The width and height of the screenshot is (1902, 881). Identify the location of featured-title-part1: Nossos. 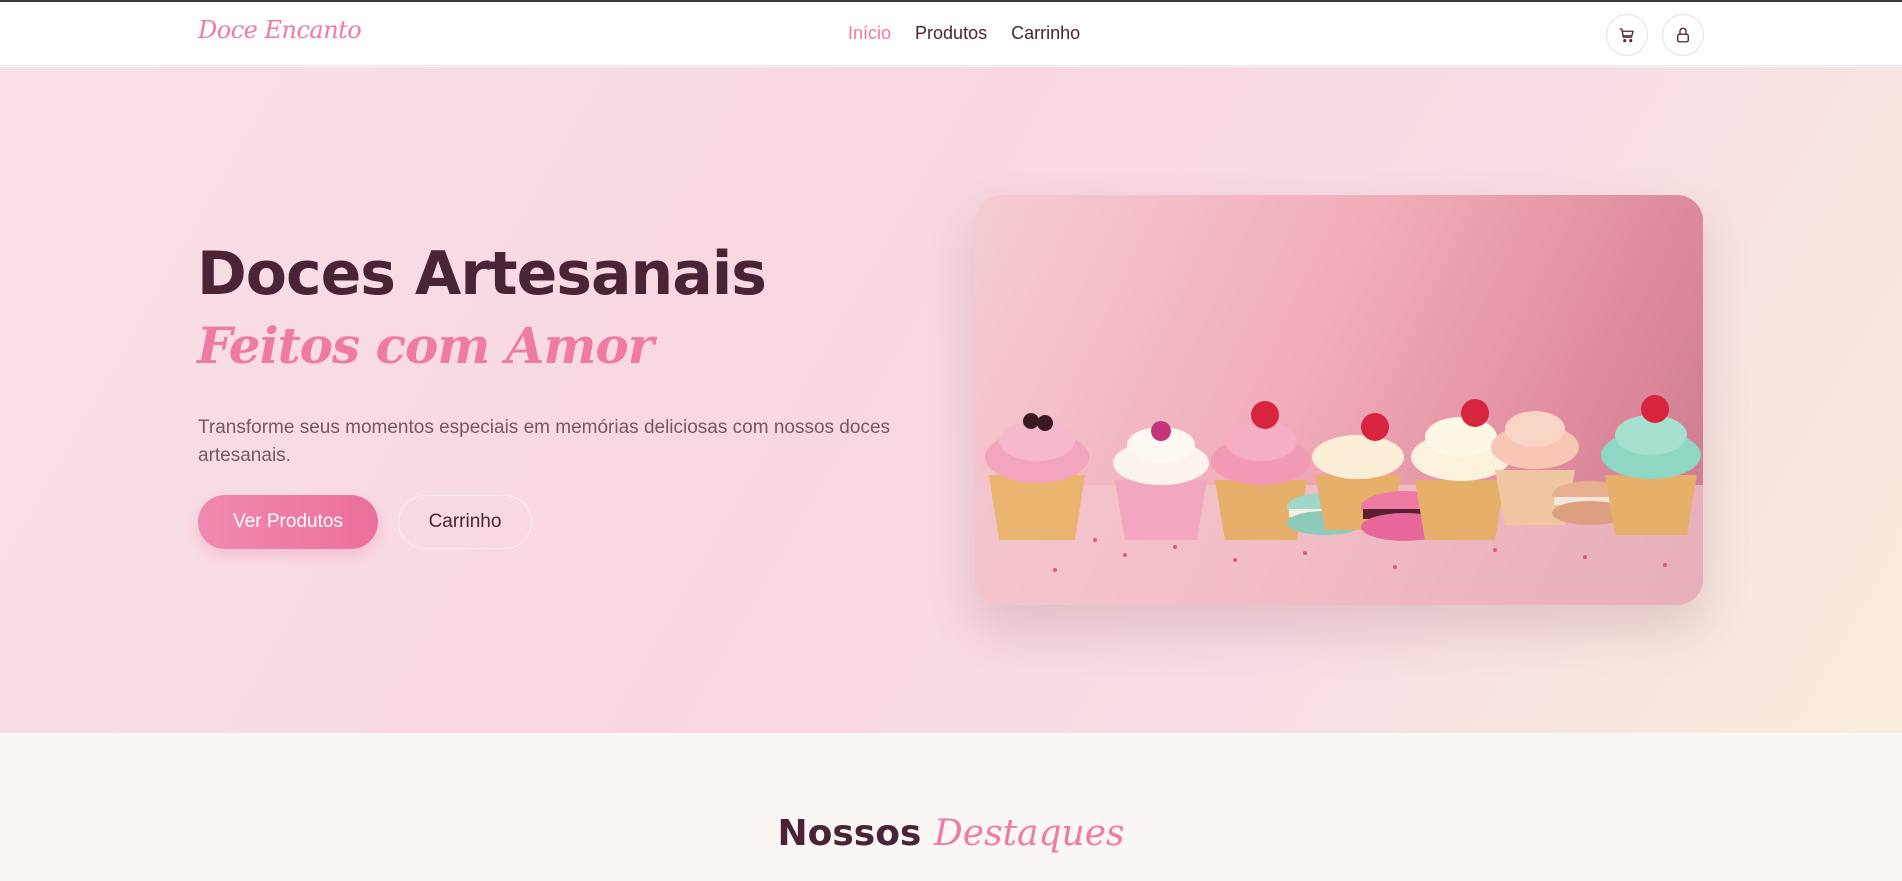
(849, 833).